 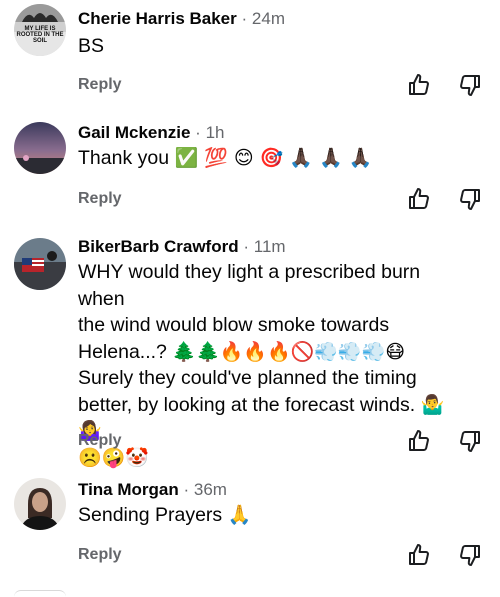 I want to click on comment-line-text: Helena...?, so click(x=122, y=351).